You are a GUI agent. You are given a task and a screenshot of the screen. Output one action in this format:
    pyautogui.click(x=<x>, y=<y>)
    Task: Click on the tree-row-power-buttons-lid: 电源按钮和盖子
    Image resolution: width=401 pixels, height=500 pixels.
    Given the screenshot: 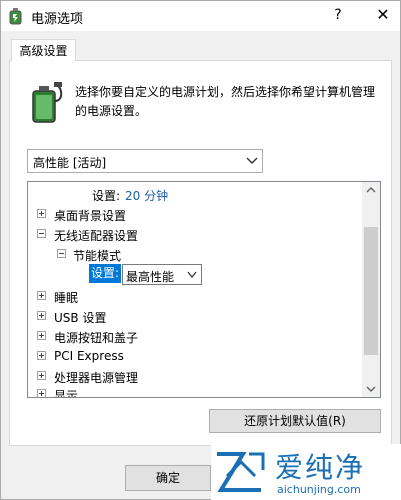 What is the action you would take?
    pyautogui.click(x=193, y=336)
    